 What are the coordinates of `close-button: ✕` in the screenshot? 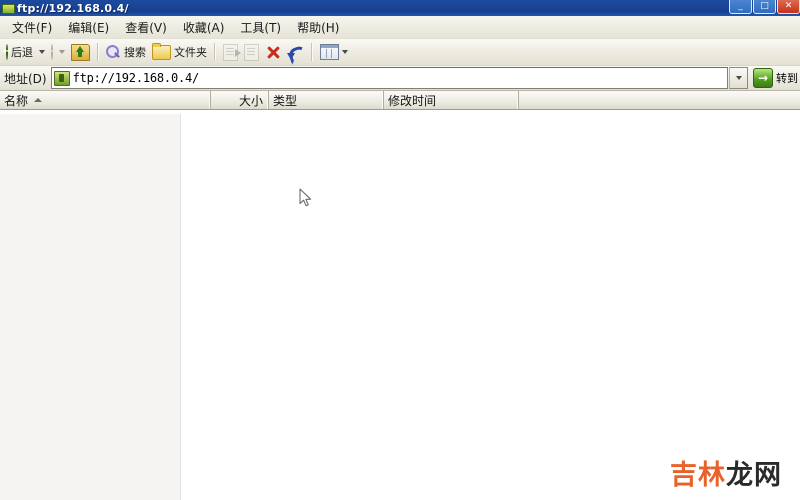 It's located at (788, 7).